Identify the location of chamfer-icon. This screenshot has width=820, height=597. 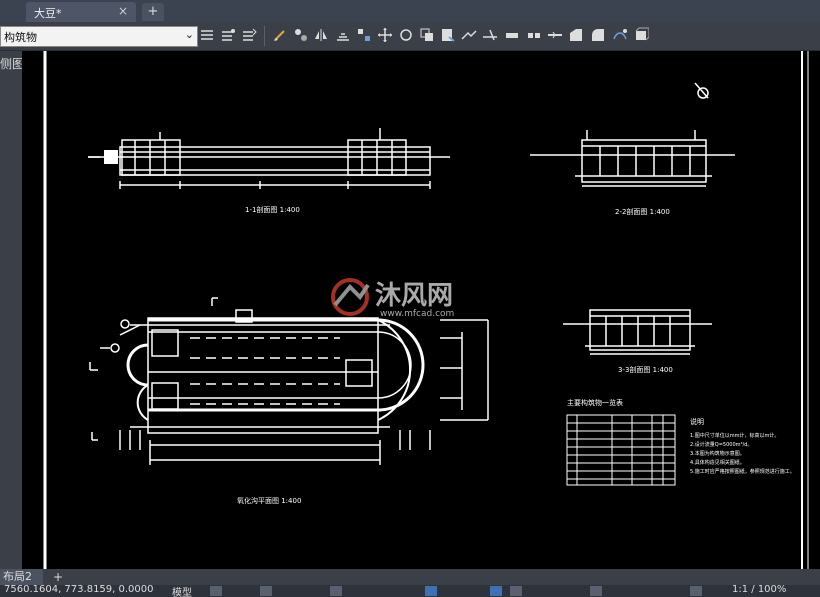
(576, 35).